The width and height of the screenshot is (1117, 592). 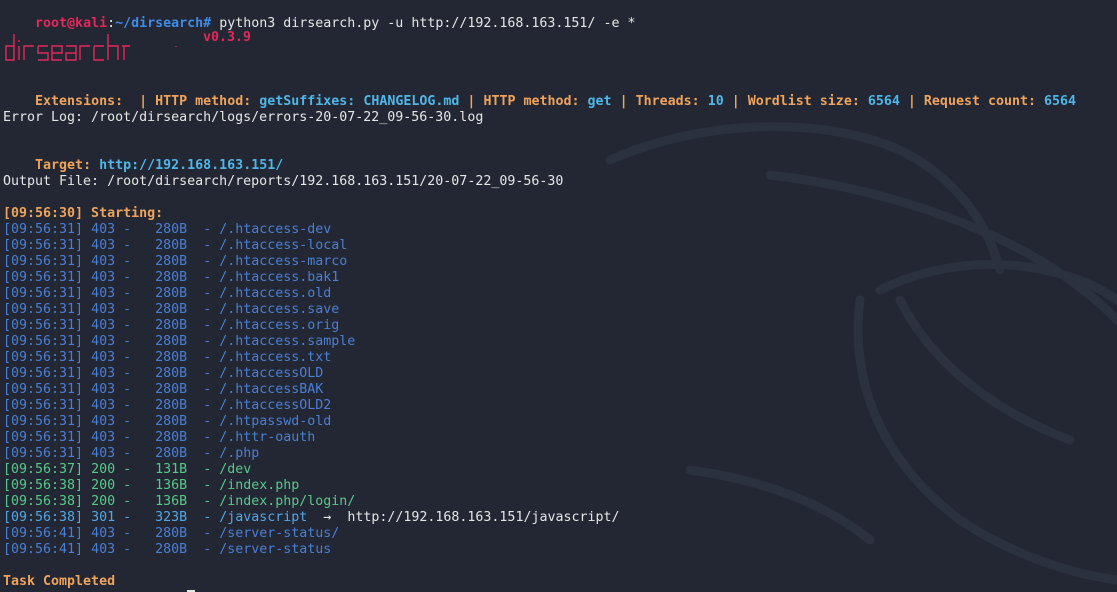 I want to click on result-row: [09:56:31] 403 - 280B - /.php, so click(x=131, y=453).